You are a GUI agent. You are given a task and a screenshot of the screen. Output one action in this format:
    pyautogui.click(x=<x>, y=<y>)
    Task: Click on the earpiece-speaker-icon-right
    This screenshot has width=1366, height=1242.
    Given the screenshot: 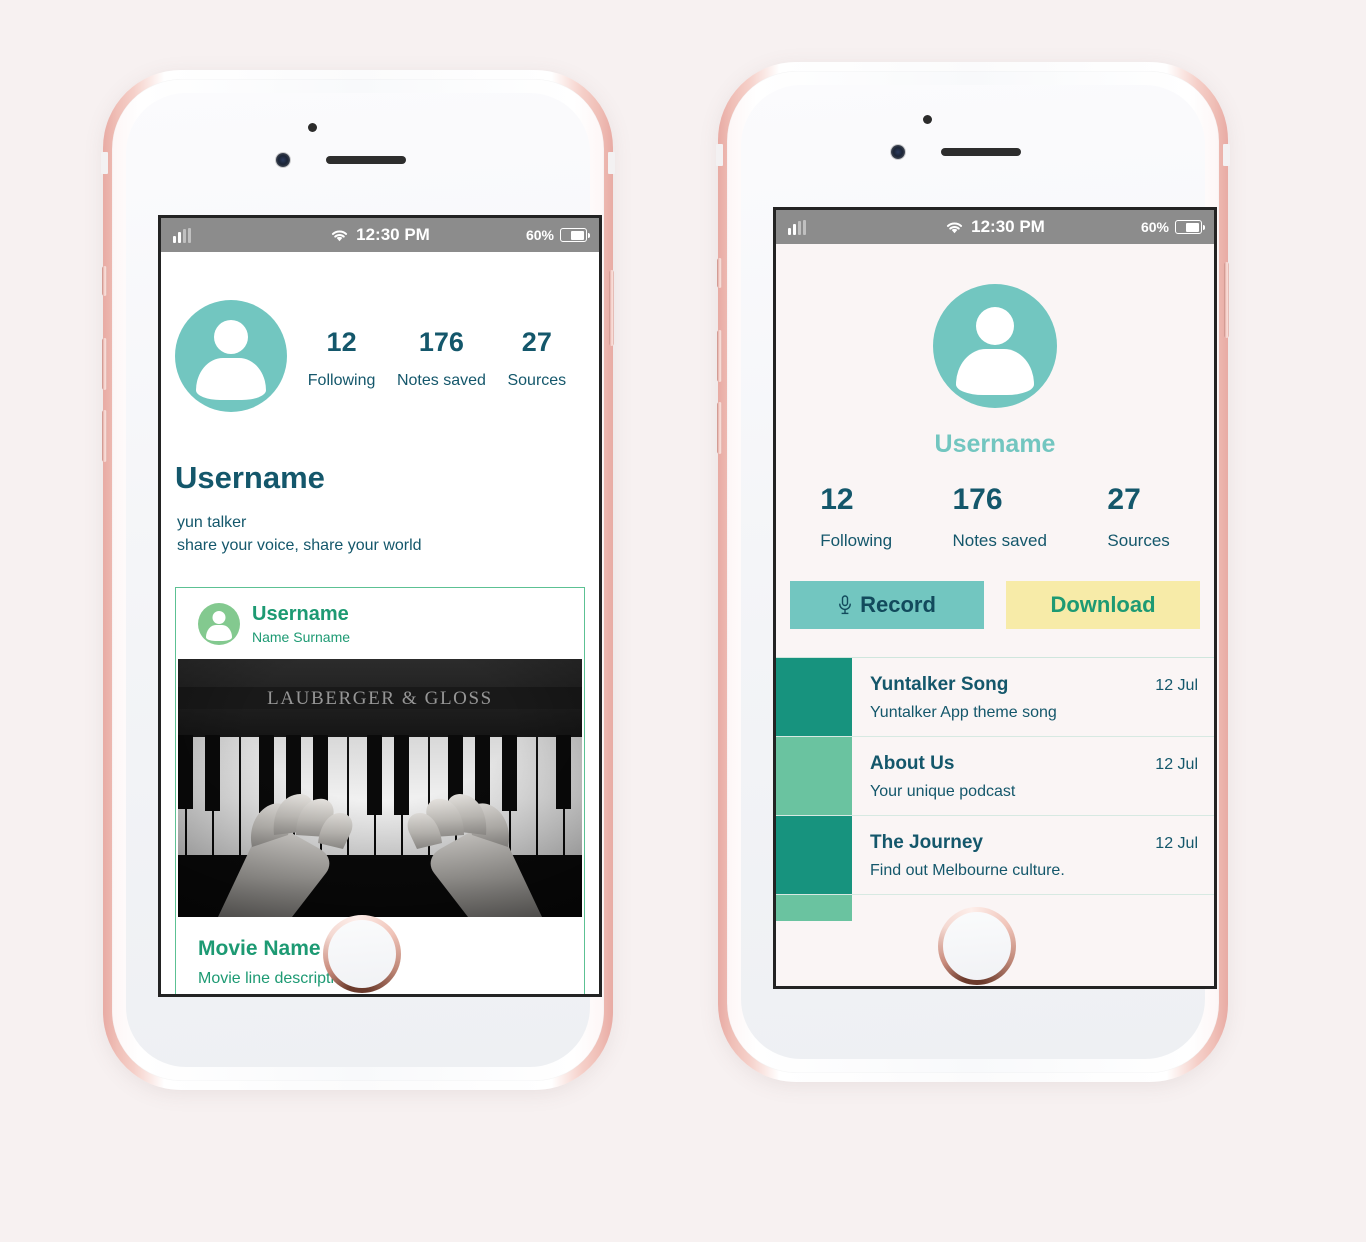 What is the action you would take?
    pyautogui.click(x=981, y=152)
    